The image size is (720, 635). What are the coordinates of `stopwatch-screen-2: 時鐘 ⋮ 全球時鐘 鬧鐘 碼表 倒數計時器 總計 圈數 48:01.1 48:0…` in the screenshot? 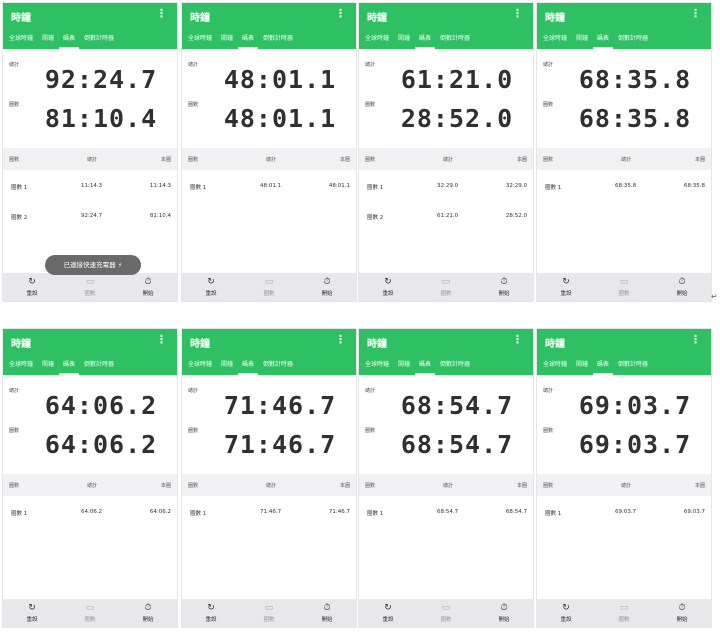 It's located at (269, 152).